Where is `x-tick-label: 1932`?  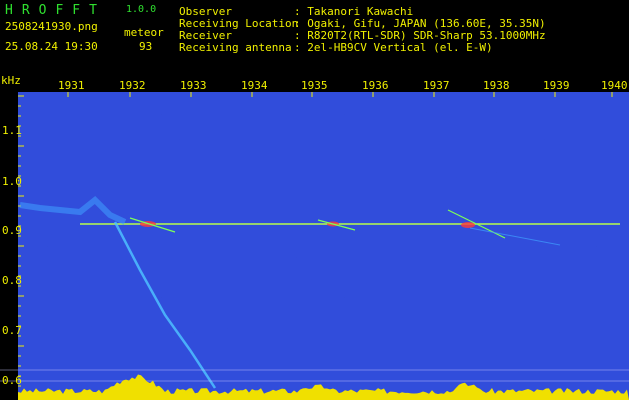
x-tick-label: 1932 is located at coordinates (132, 85).